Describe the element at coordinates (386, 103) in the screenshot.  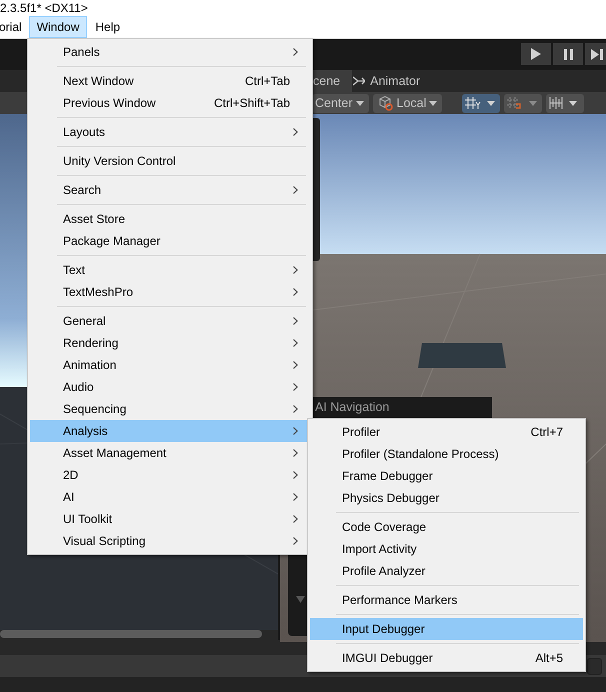
I see `cube-icon` at that location.